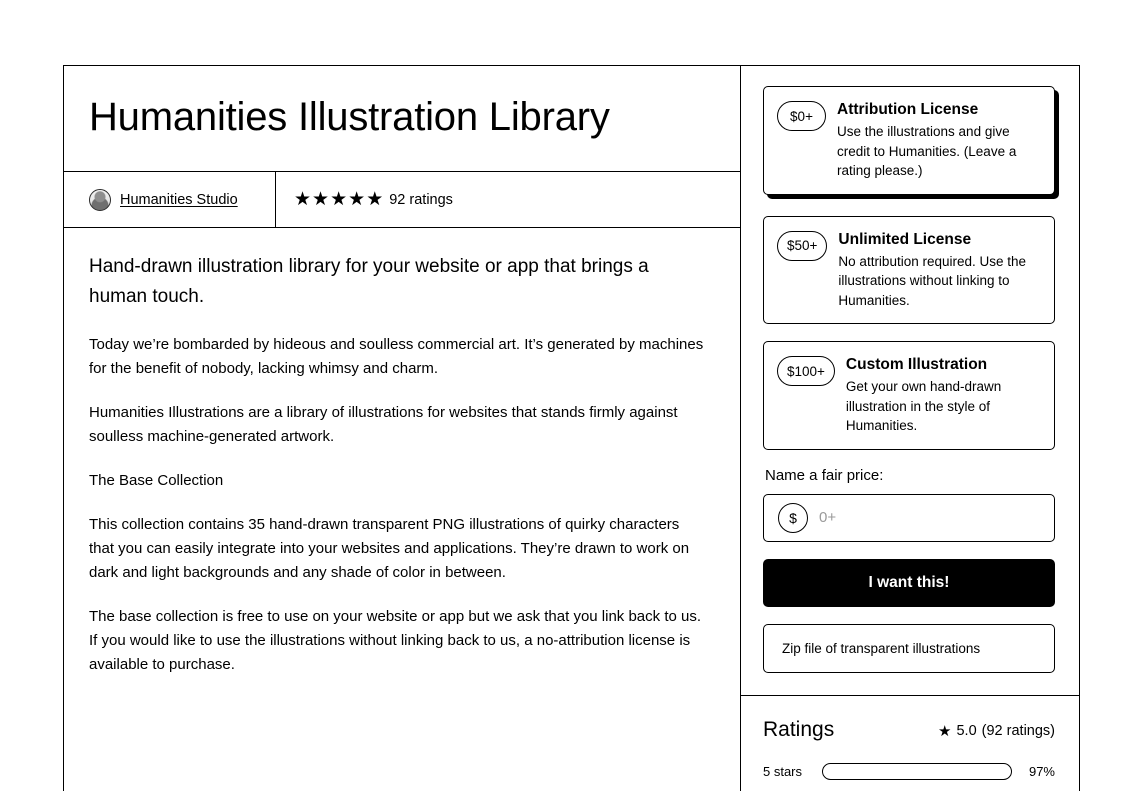  What do you see at coordinates (824, 475) in the screenshot?
I see `fair-price-label: Name a fair price:` at bounding box center [824, 475].